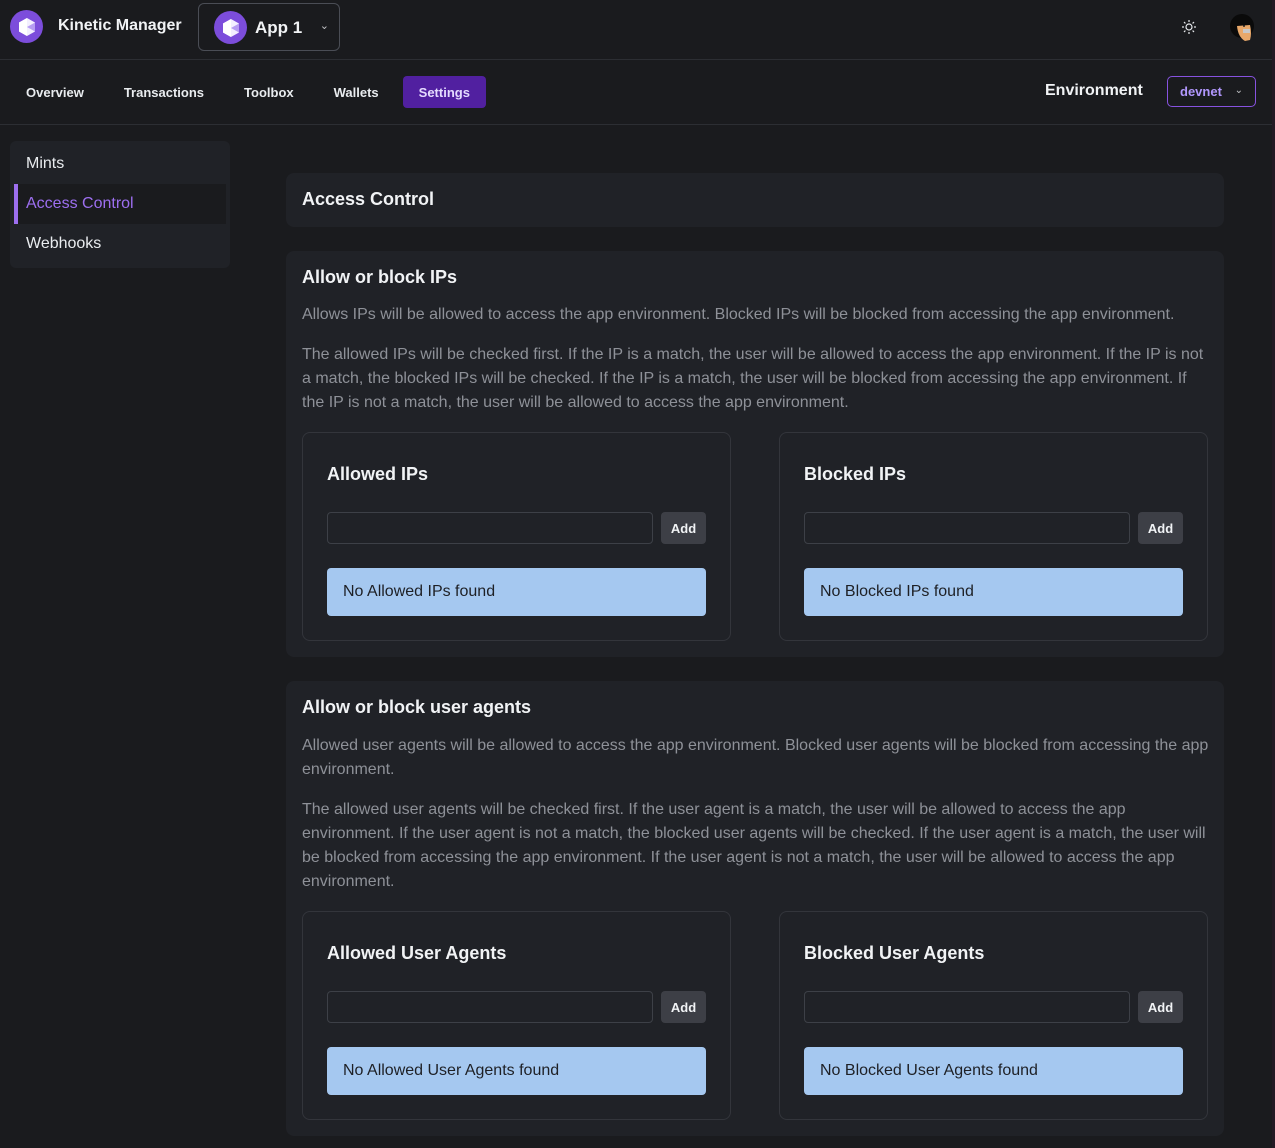 The width and height of the screenshot is (1275, 1148). I want to click on ua-section-title: Allow or block user agents, so click(417, 707).